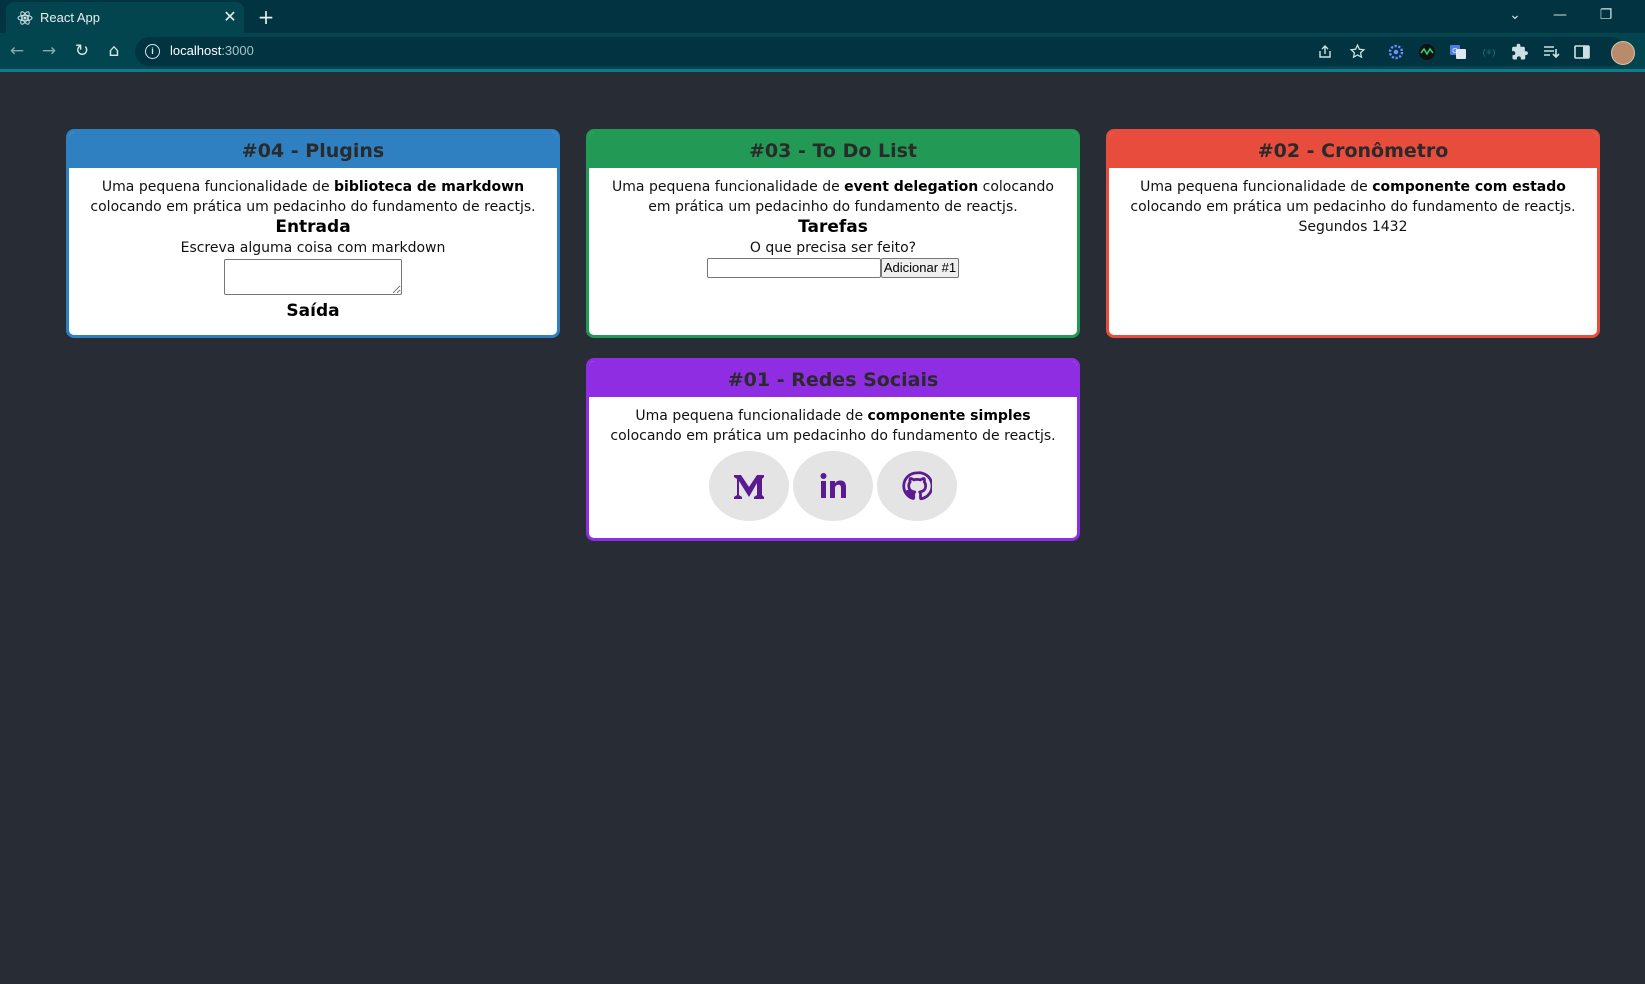 This screenshot has height=984, width=1645. I want to click on card-plugins-title: #04 - Plugins, so click(313, 151).